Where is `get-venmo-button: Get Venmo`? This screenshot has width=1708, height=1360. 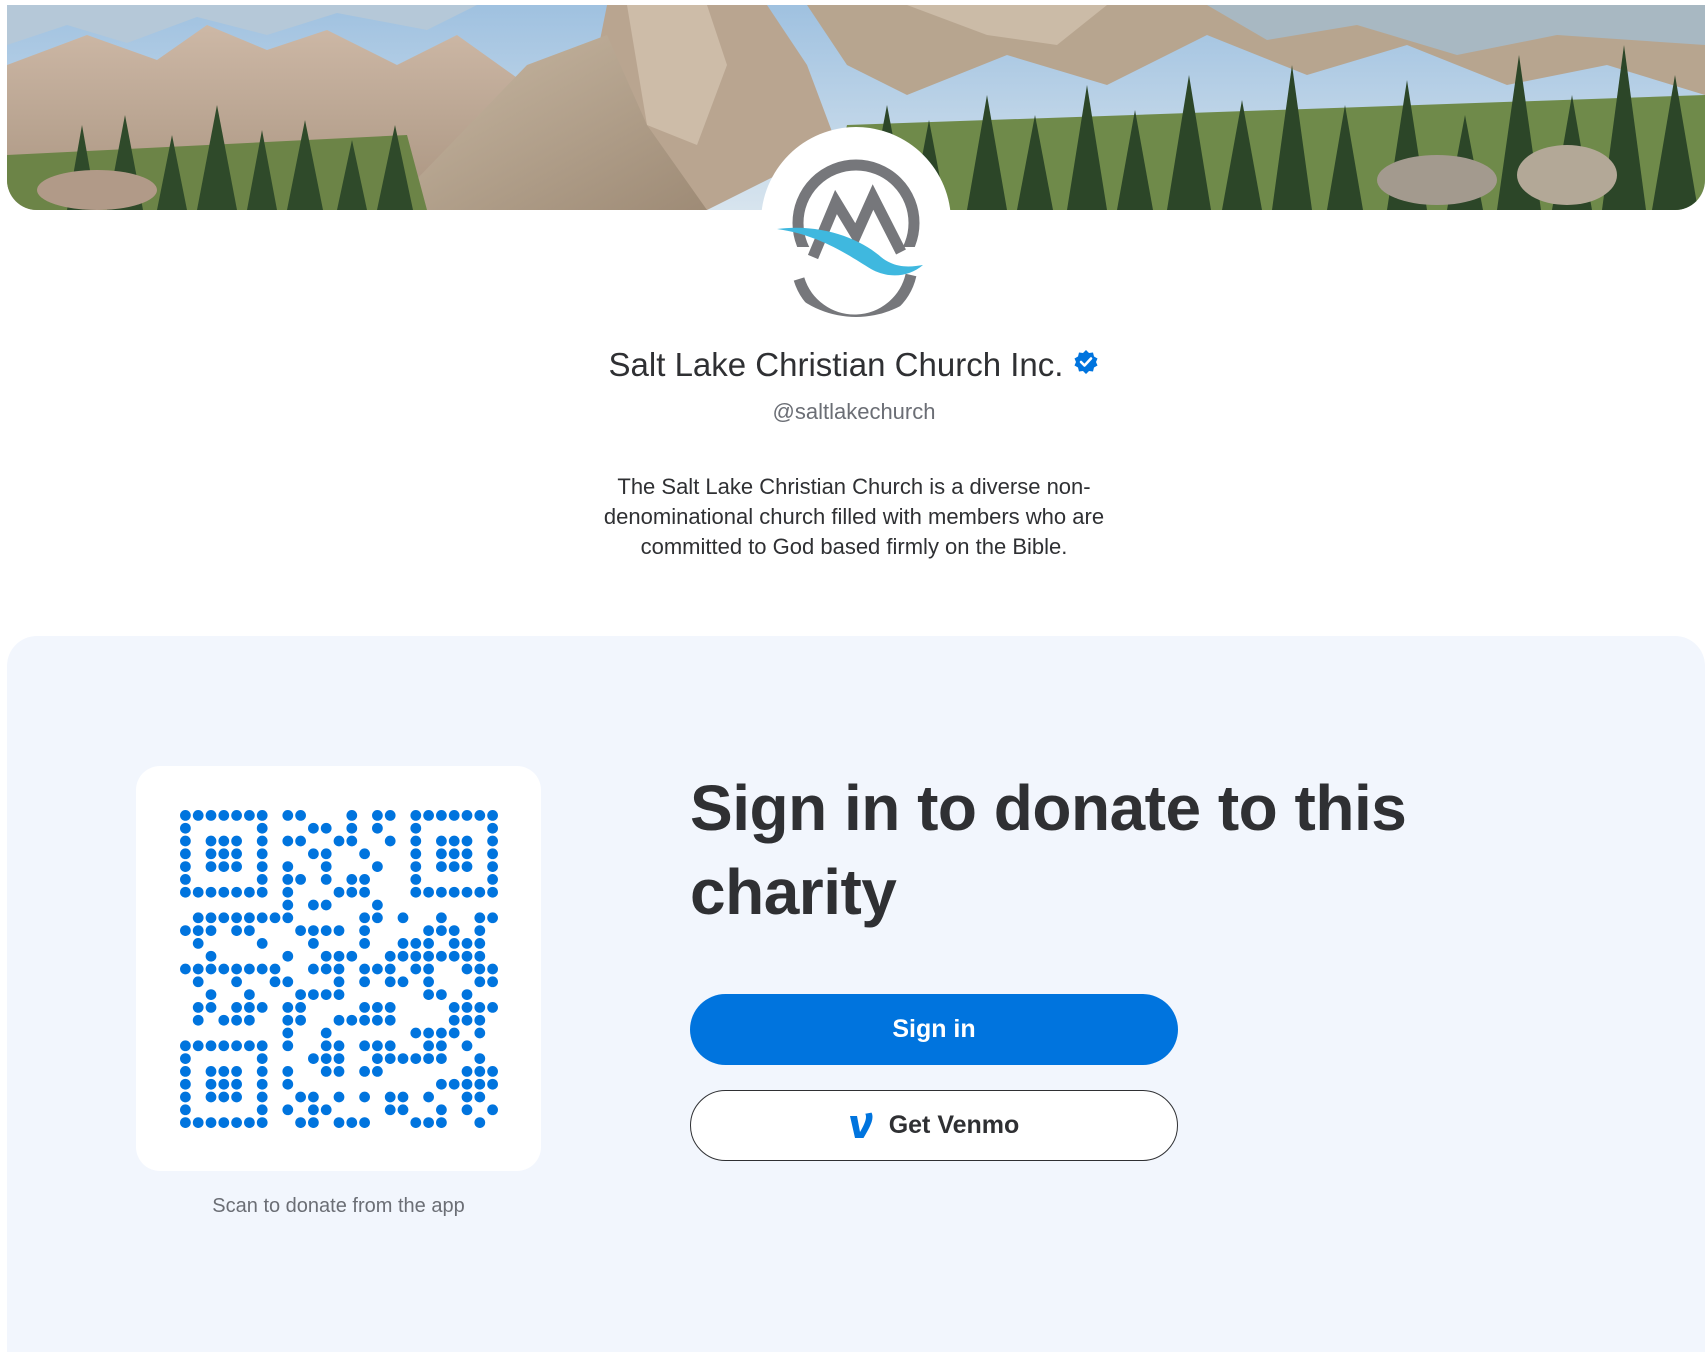 get-venmo-button: Get Venmo is located at coordinates (934, 1125).